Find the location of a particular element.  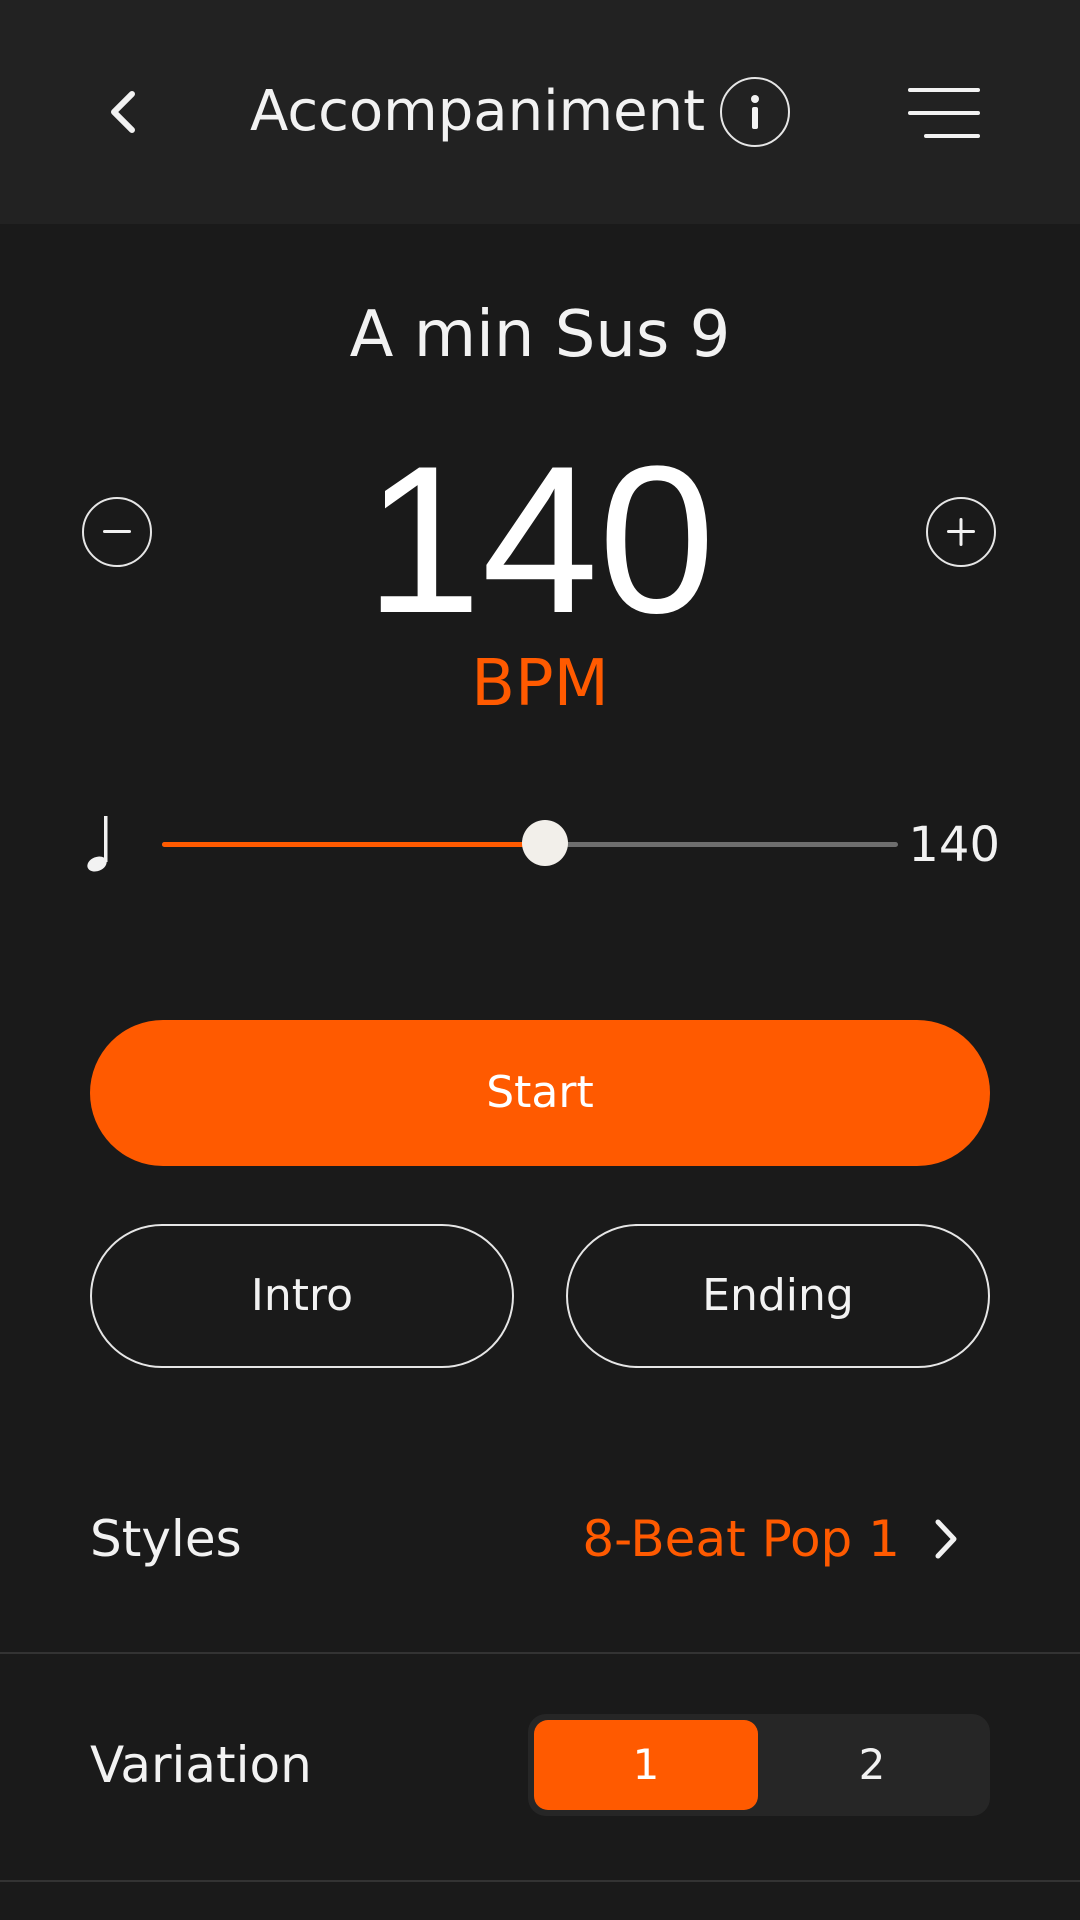

variation-option-2: 2 is located at coordinates (872, 1765).